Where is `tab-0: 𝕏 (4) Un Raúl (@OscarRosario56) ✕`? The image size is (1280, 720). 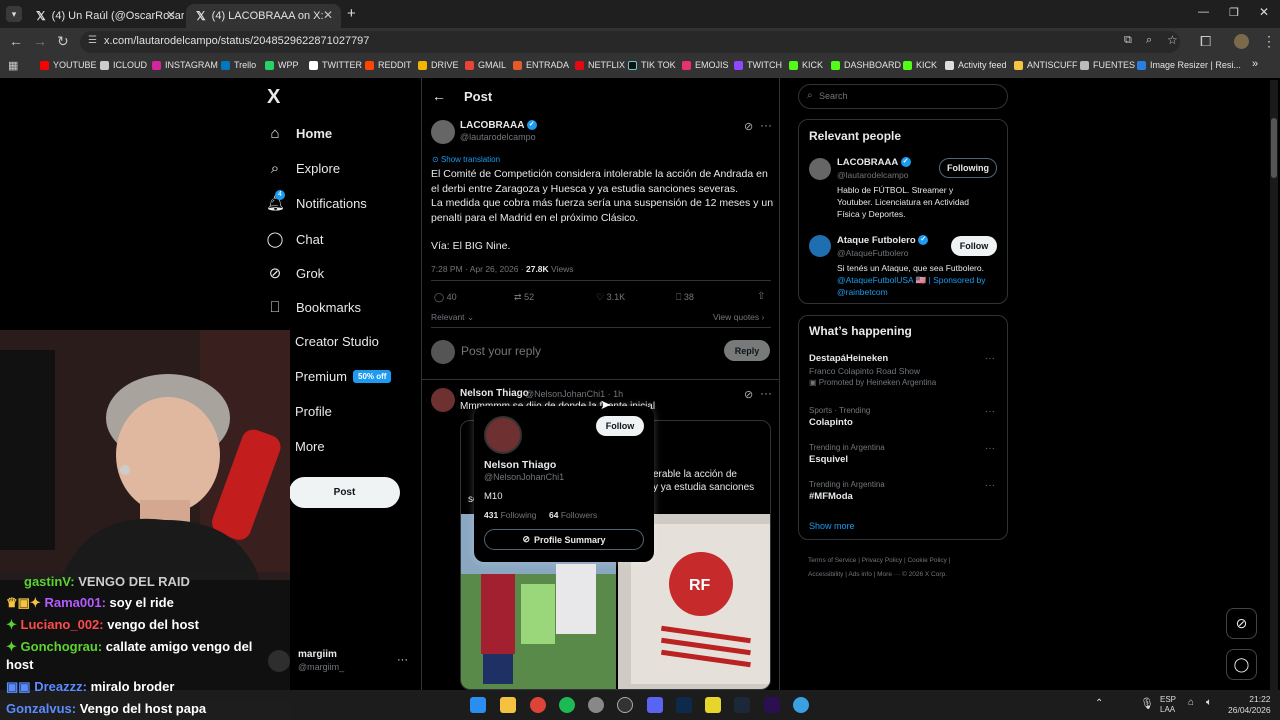 tab-0: 𝕏 (4) Un Raúl (@OscarRosario56) ✕ is located at coordinates (105, 16).